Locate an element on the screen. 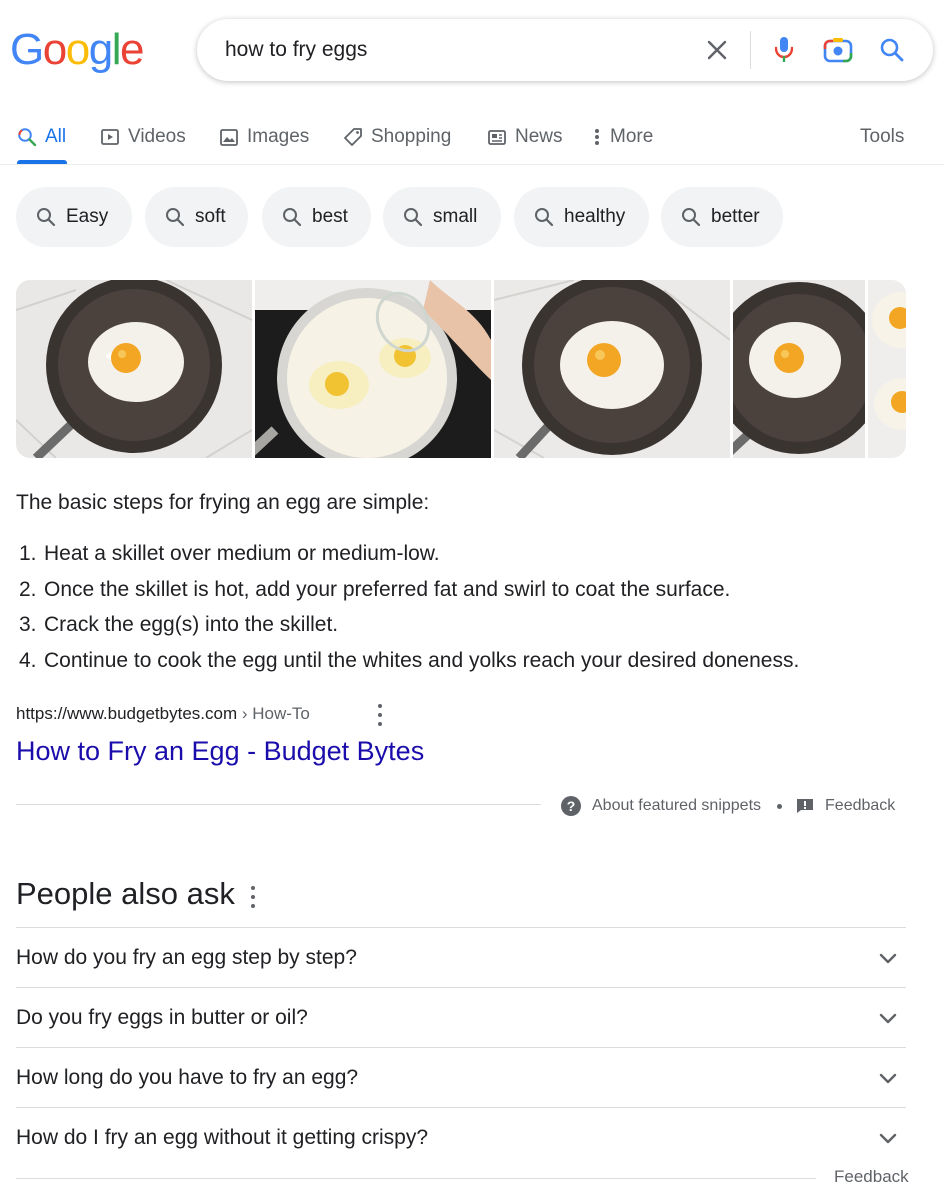 The height and width of the screenshot is (1200, 944). tab-label: Images is located at coordinates (278, 136).